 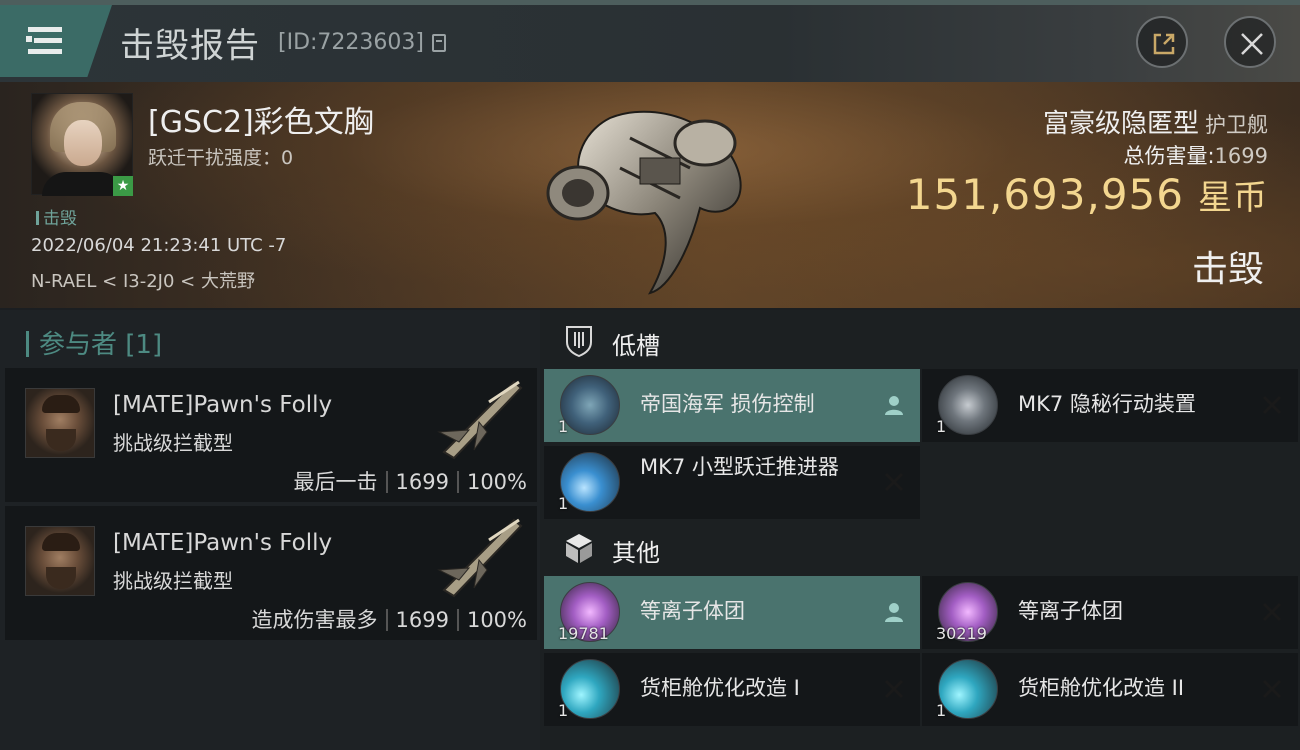 I want to click on victim-ship-type: 富豪级隐匿型 护卫舰, so click(x=1155, y=121).